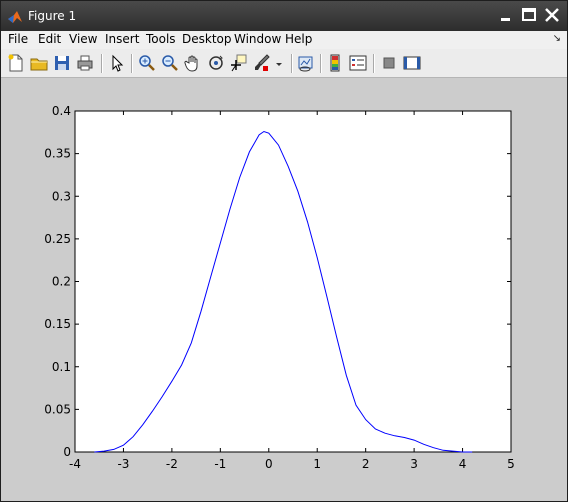 The image size is (568, 502). I want to click on save-icon, so click(62, 63).